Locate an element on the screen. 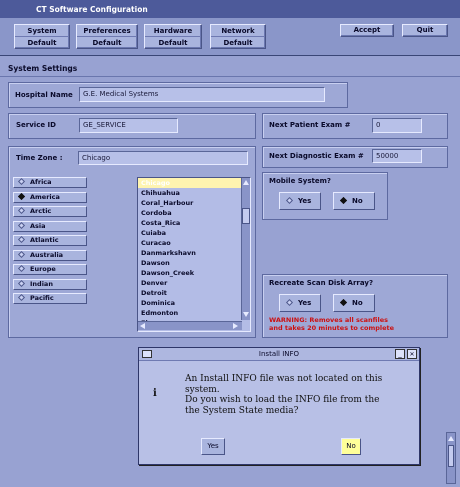  city-list-item: Cordoba is located at coordinates (194, 213).